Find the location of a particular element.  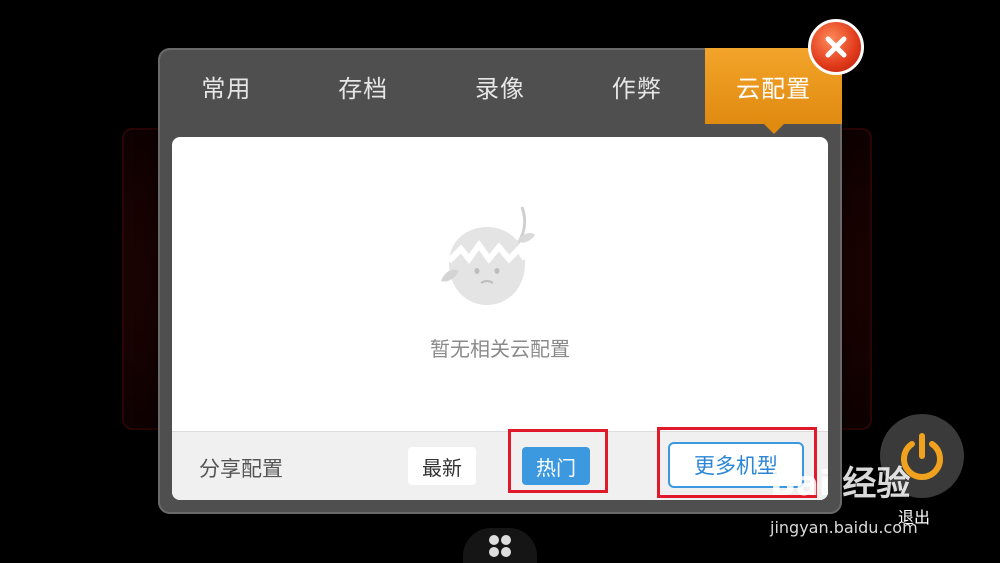

bottom-bar: 分享配置 最新 热门 更多机型 is located at coordinates (500, 465).